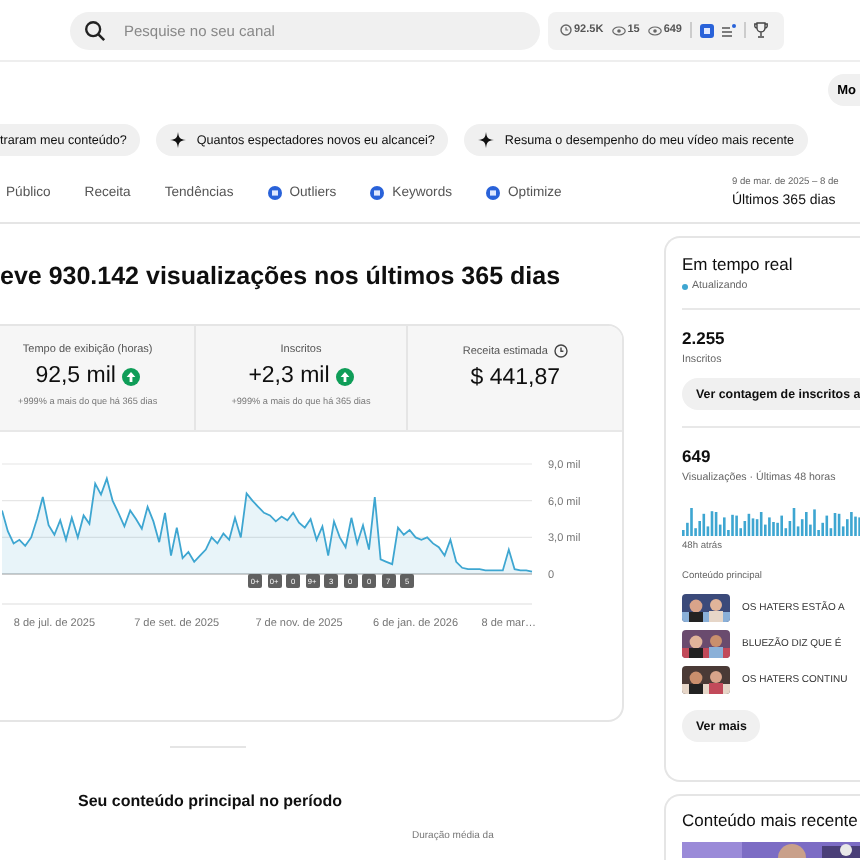  What do you see at coordinates (95, 30) in the screenshot?
I see `search-icon` at bounding box center [95, 30].